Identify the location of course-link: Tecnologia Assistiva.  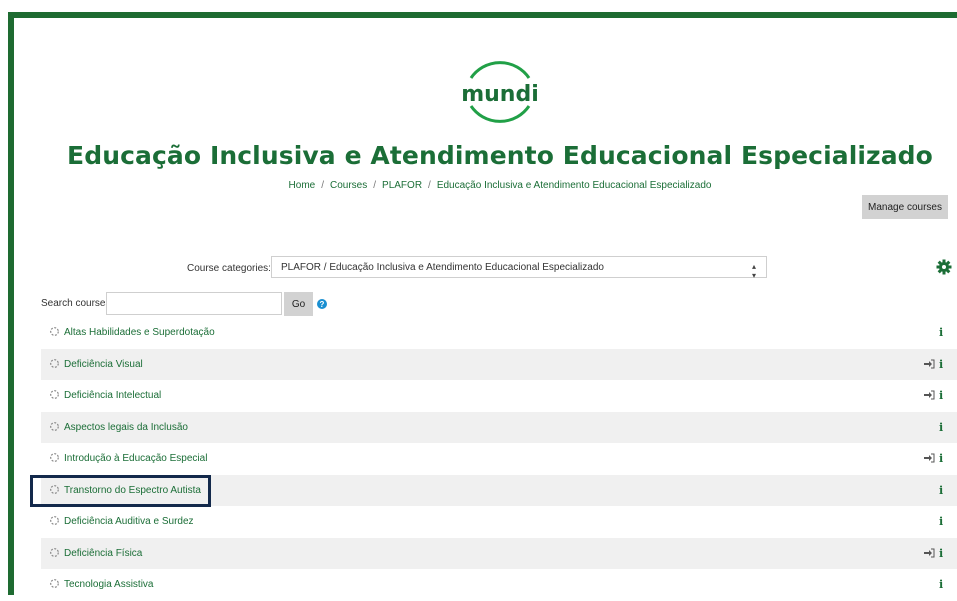
(109, 584).